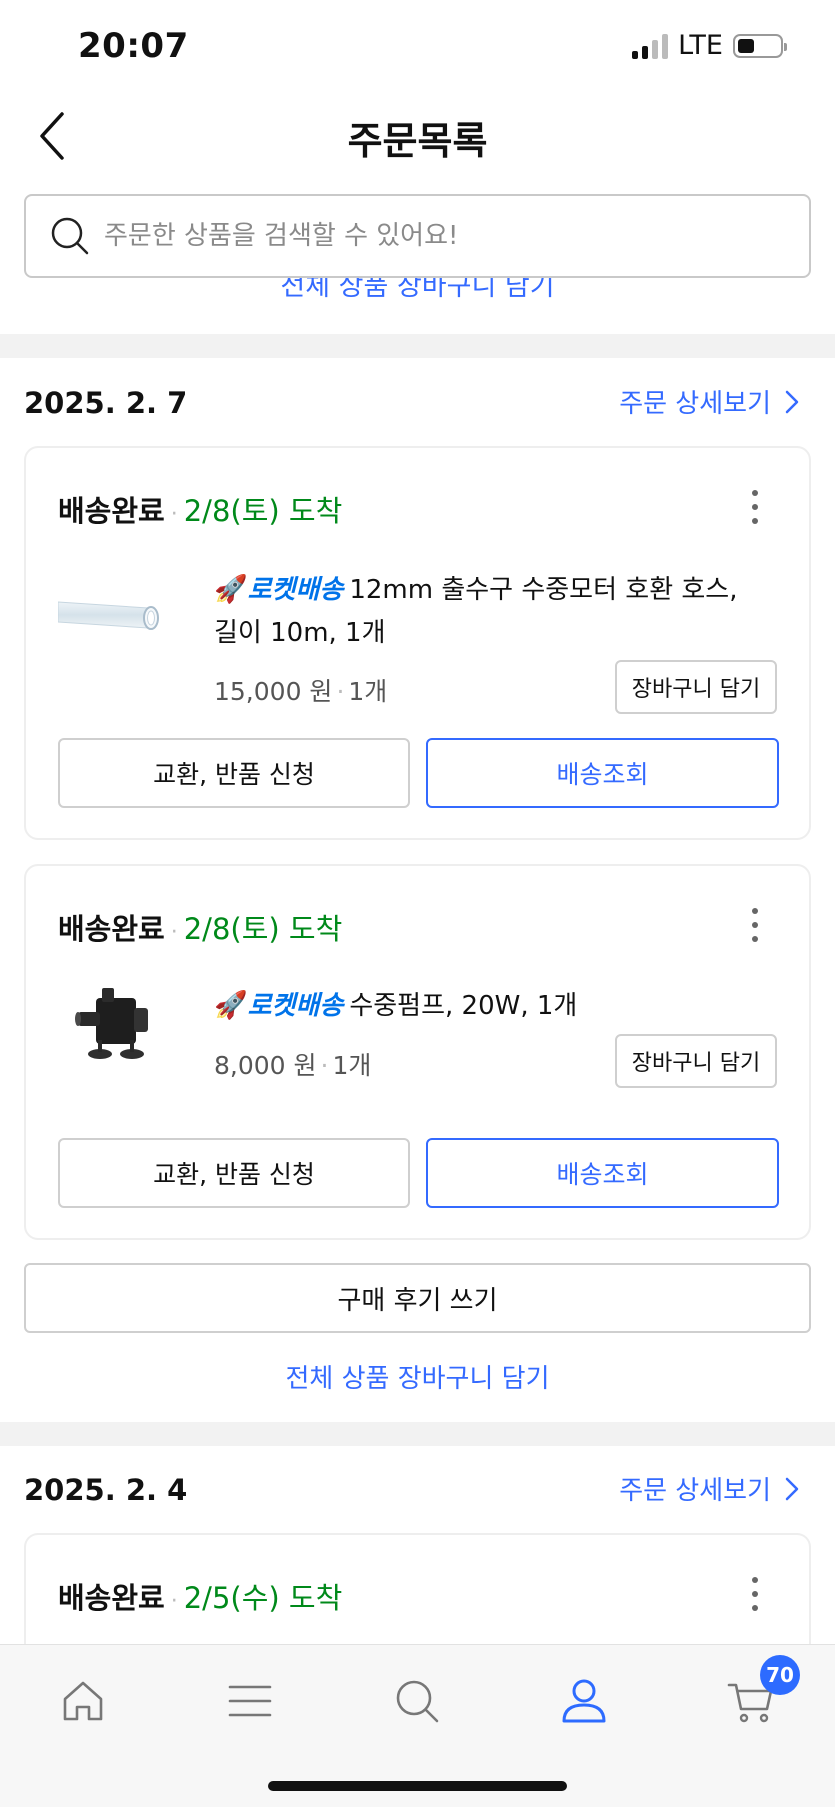 This screenshot has height=1807, width=835. I want to click on battery-icon, so click(760, 45).